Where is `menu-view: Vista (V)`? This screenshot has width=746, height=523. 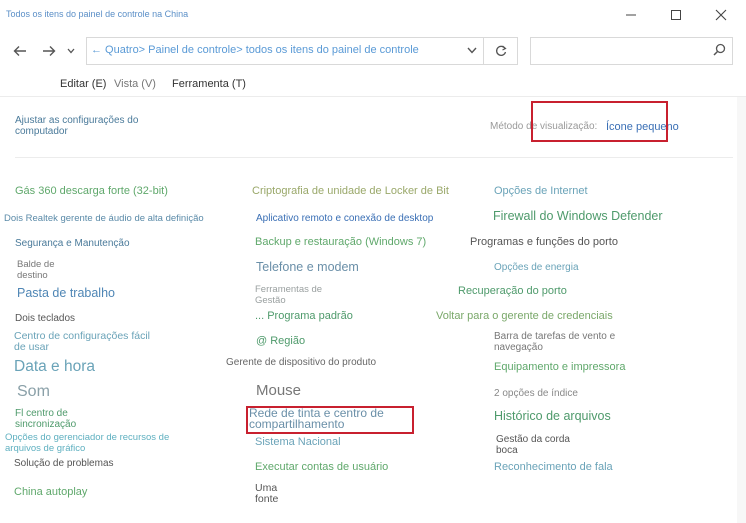 menu-view: Vista (V) is located at coordinates (135, 84).